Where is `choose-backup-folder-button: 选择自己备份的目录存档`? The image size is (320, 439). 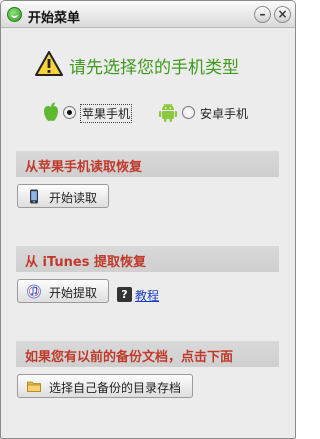
choose-backup-folder-button: 选择自己备份的目录存档 is located at coordinates (105, 386).